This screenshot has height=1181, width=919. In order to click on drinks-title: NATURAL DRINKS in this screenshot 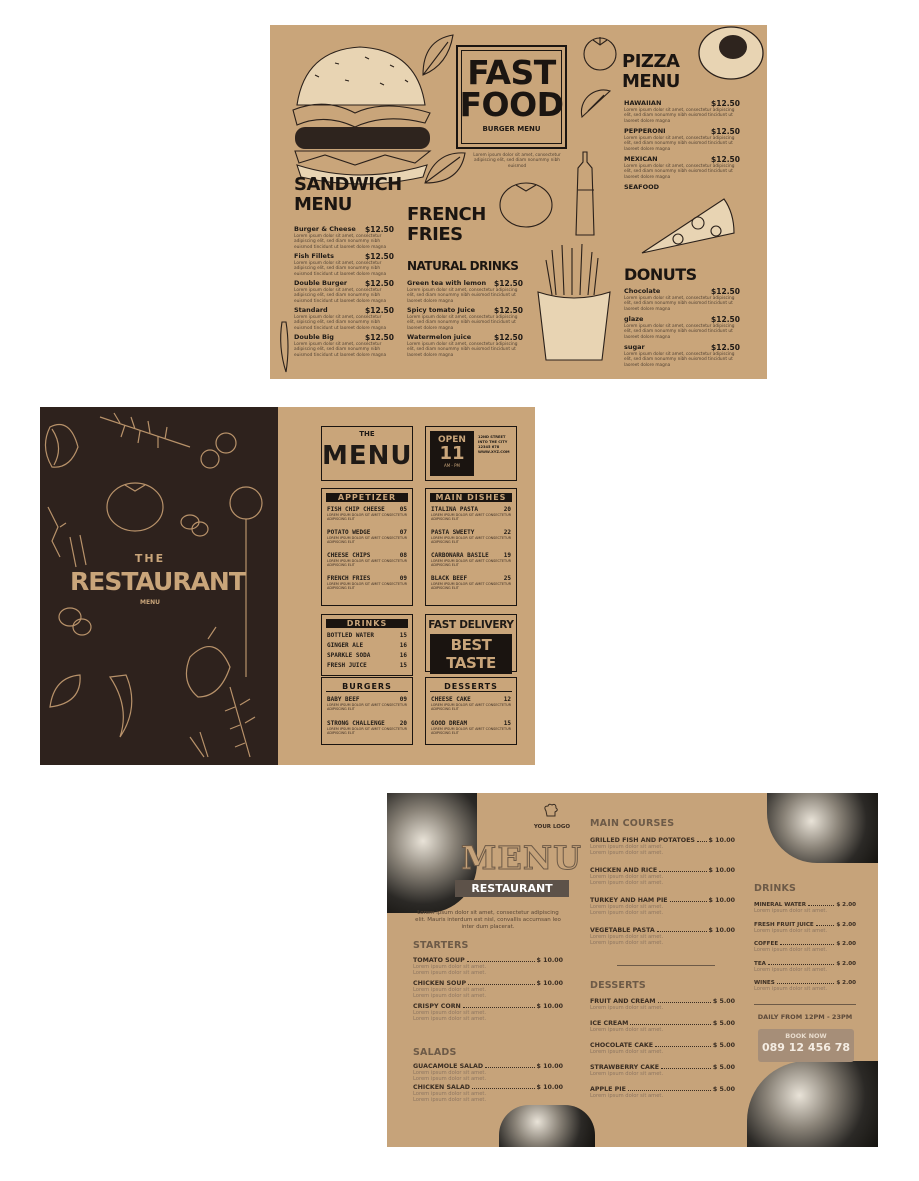, I will do `click(463, 266)`.